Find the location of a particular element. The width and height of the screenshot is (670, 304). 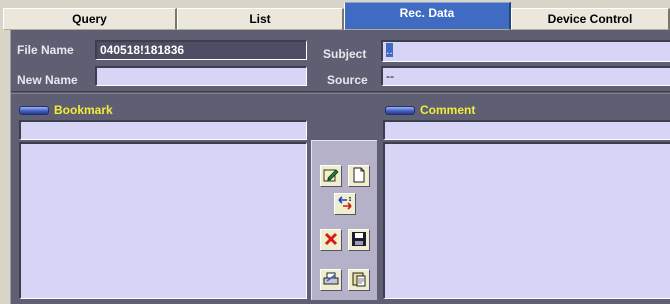

bookmark-indicator-icon is located at coordinates (34, 110).